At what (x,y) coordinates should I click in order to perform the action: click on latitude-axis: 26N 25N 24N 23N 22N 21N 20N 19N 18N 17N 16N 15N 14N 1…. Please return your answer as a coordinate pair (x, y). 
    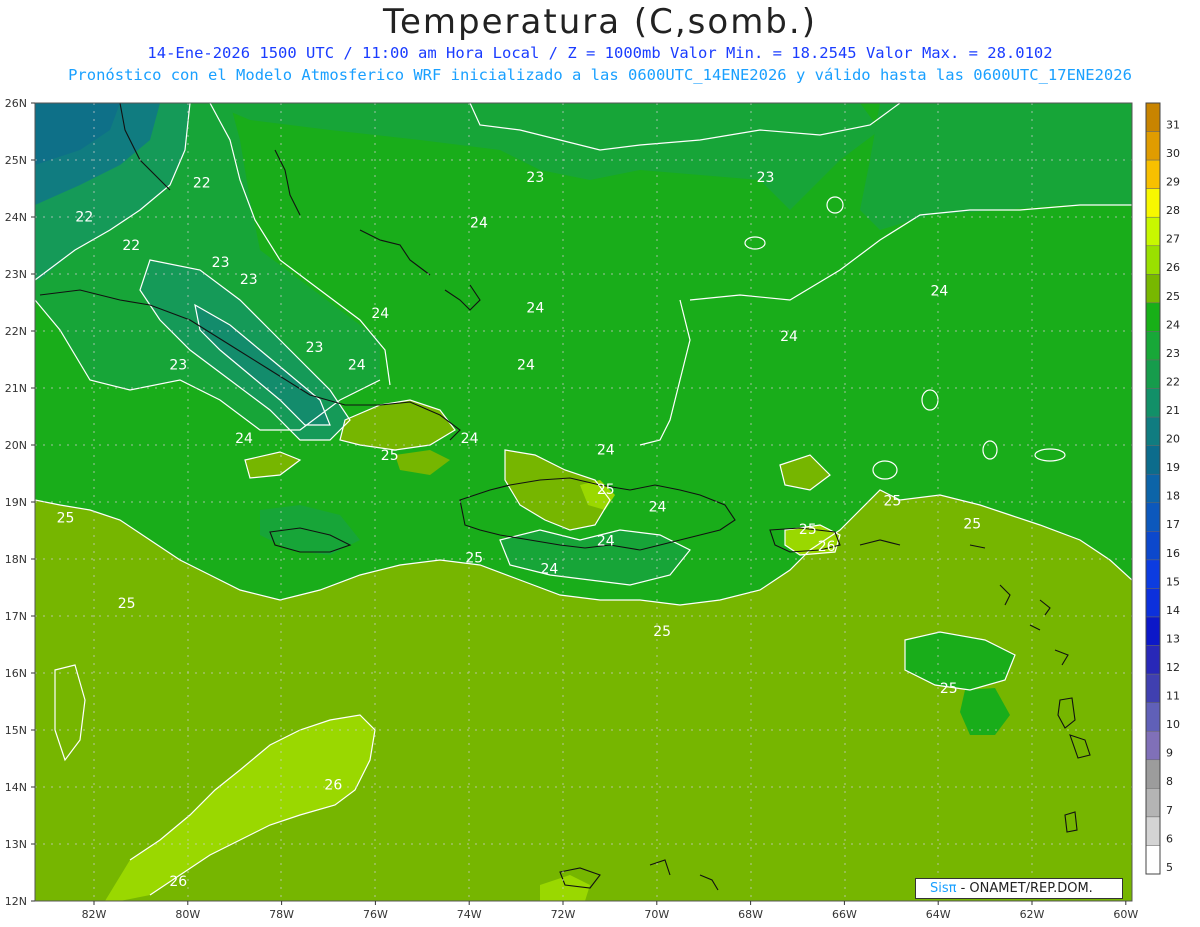
    Looking at the image, I should click on (20, 502).